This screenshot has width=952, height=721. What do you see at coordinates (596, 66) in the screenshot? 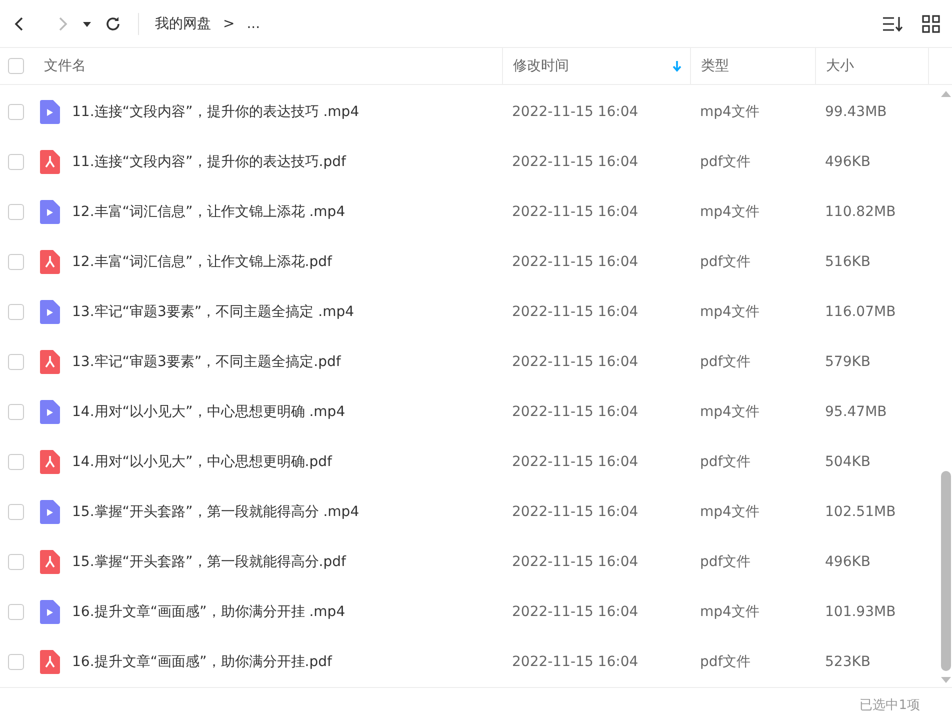
I see `column-header: 修改时间` at bounding box center [596, 66].